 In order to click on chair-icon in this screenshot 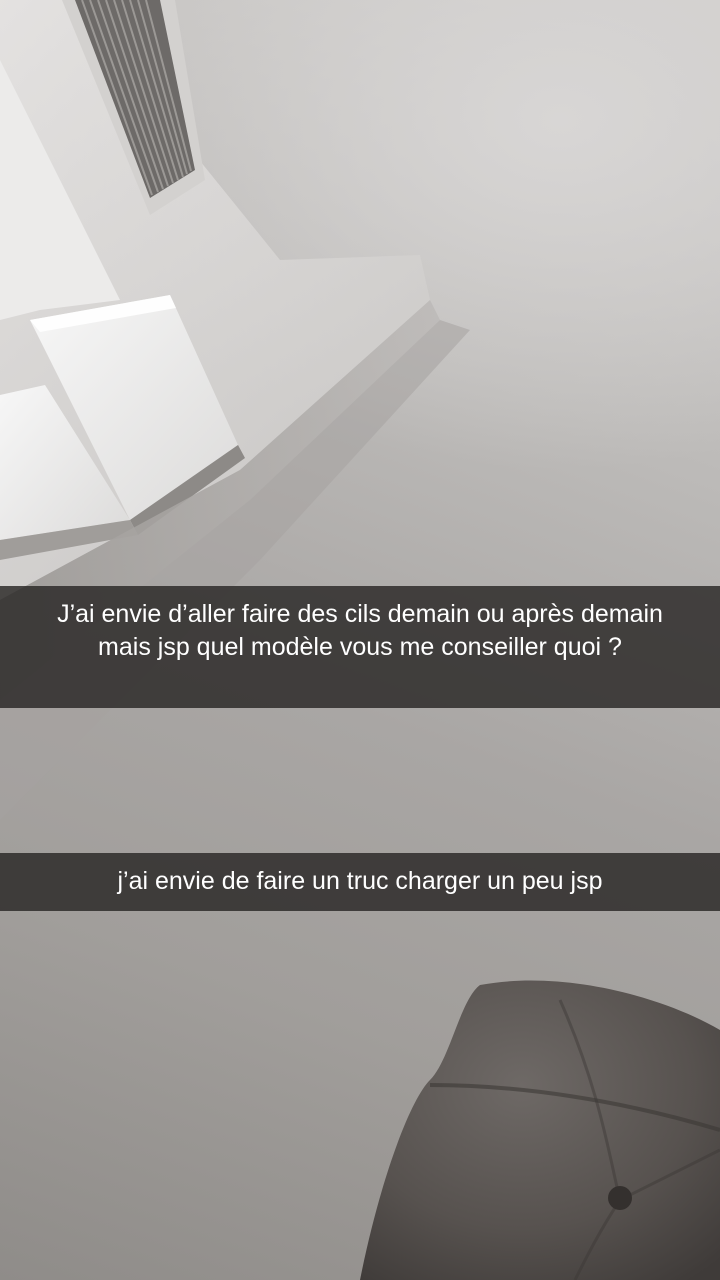, I will do `click(540, 1130)`.